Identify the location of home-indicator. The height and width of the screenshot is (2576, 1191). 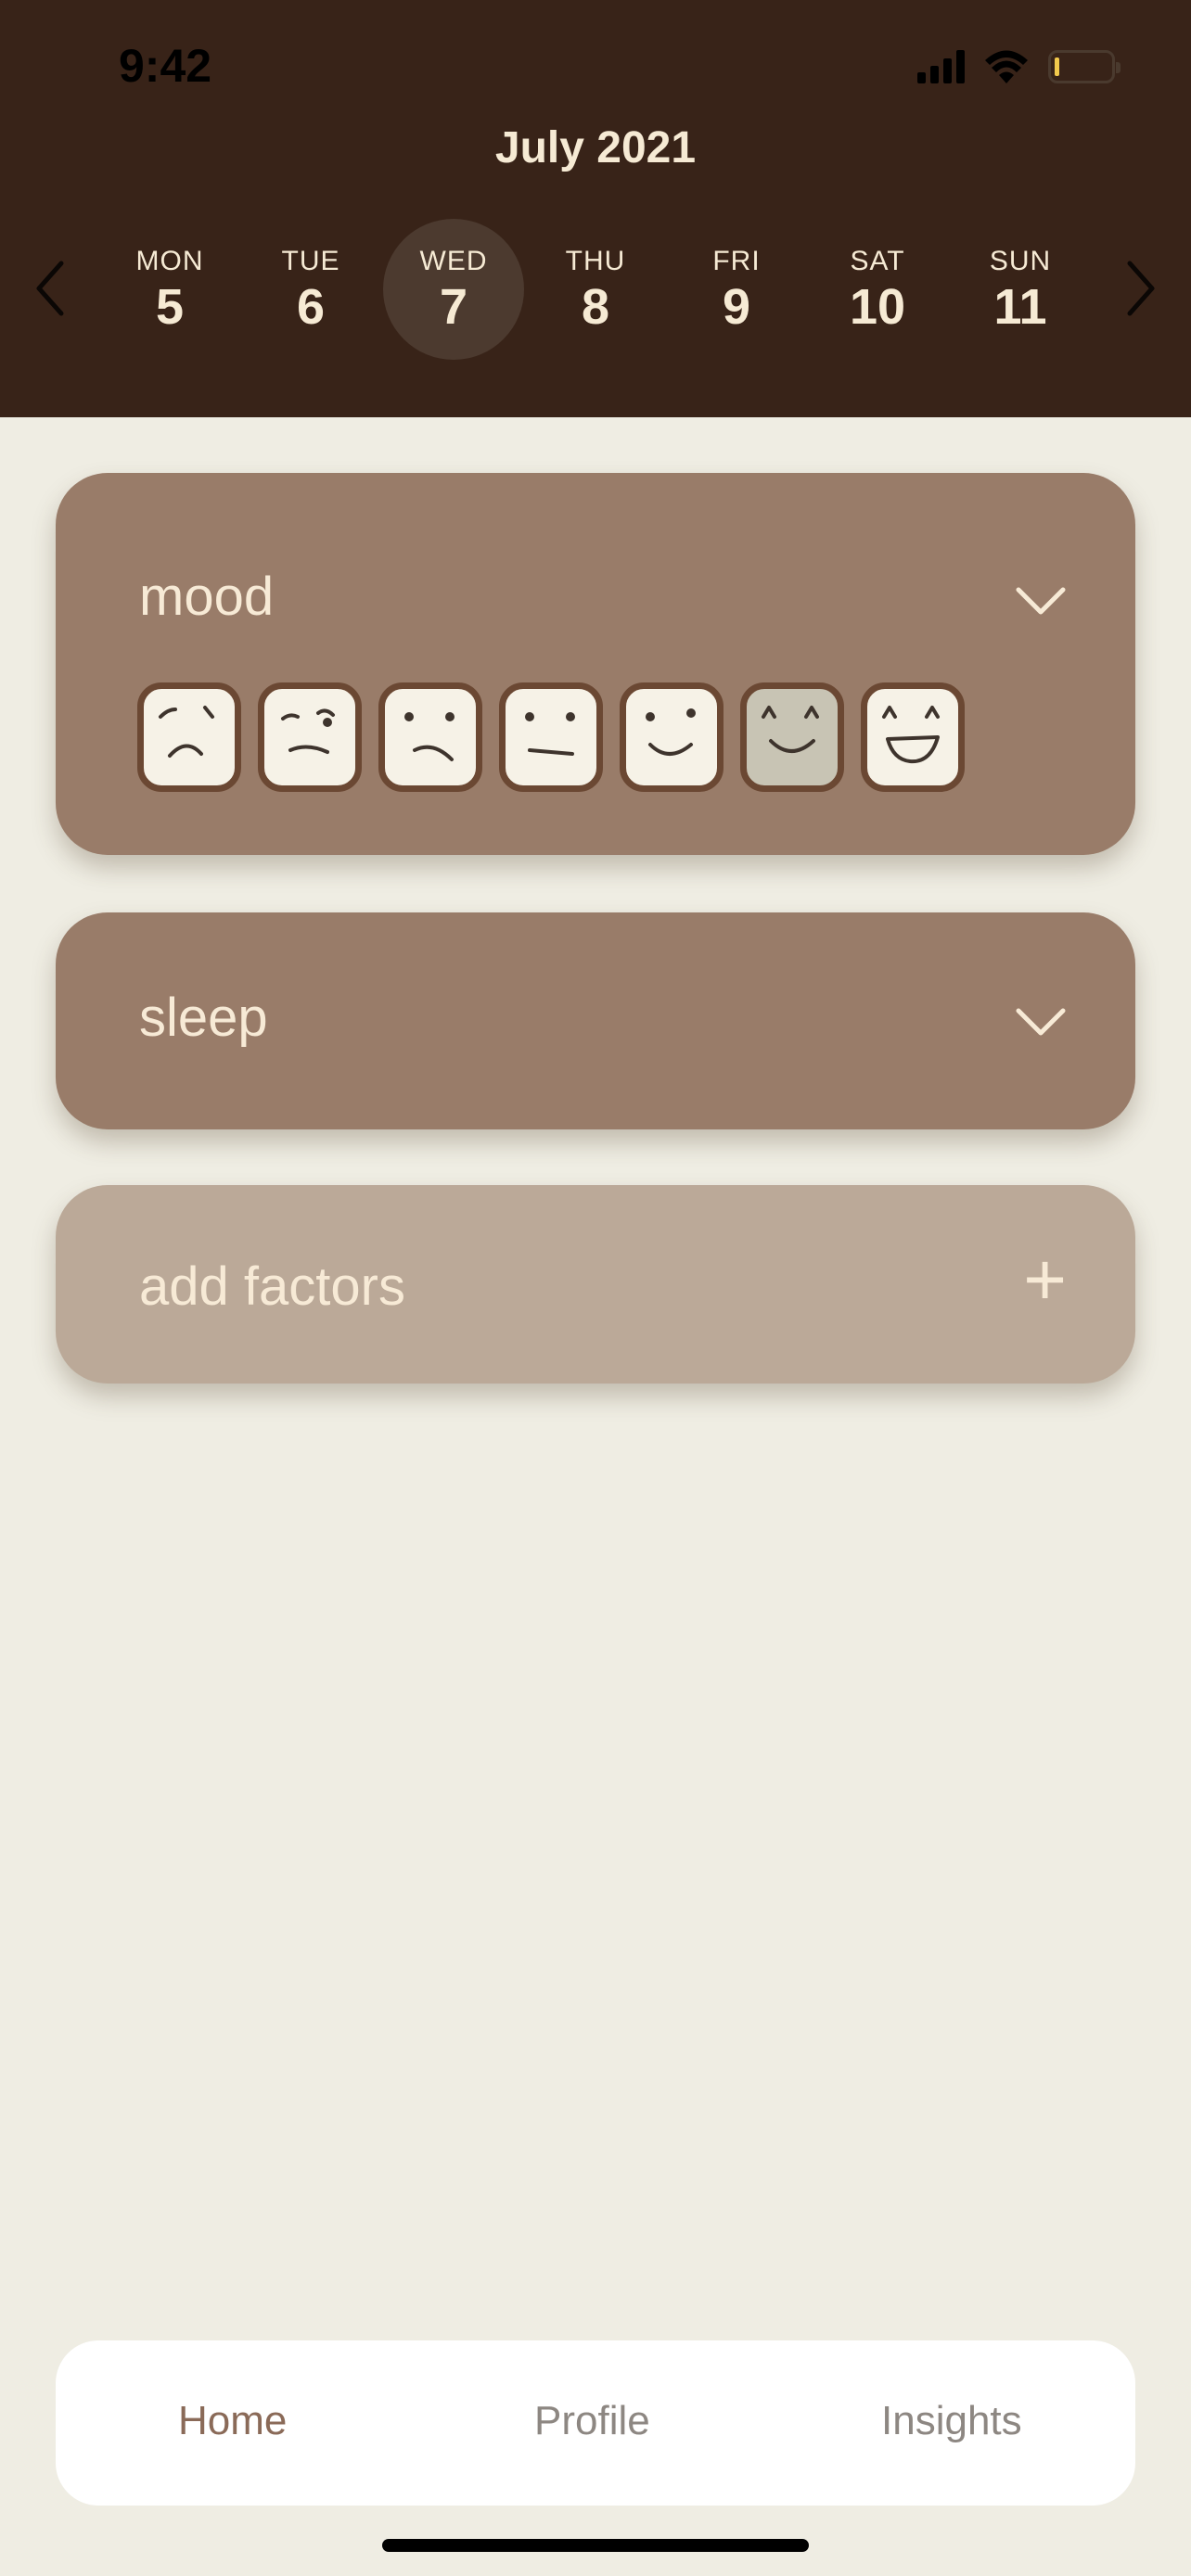
(595, 2545).